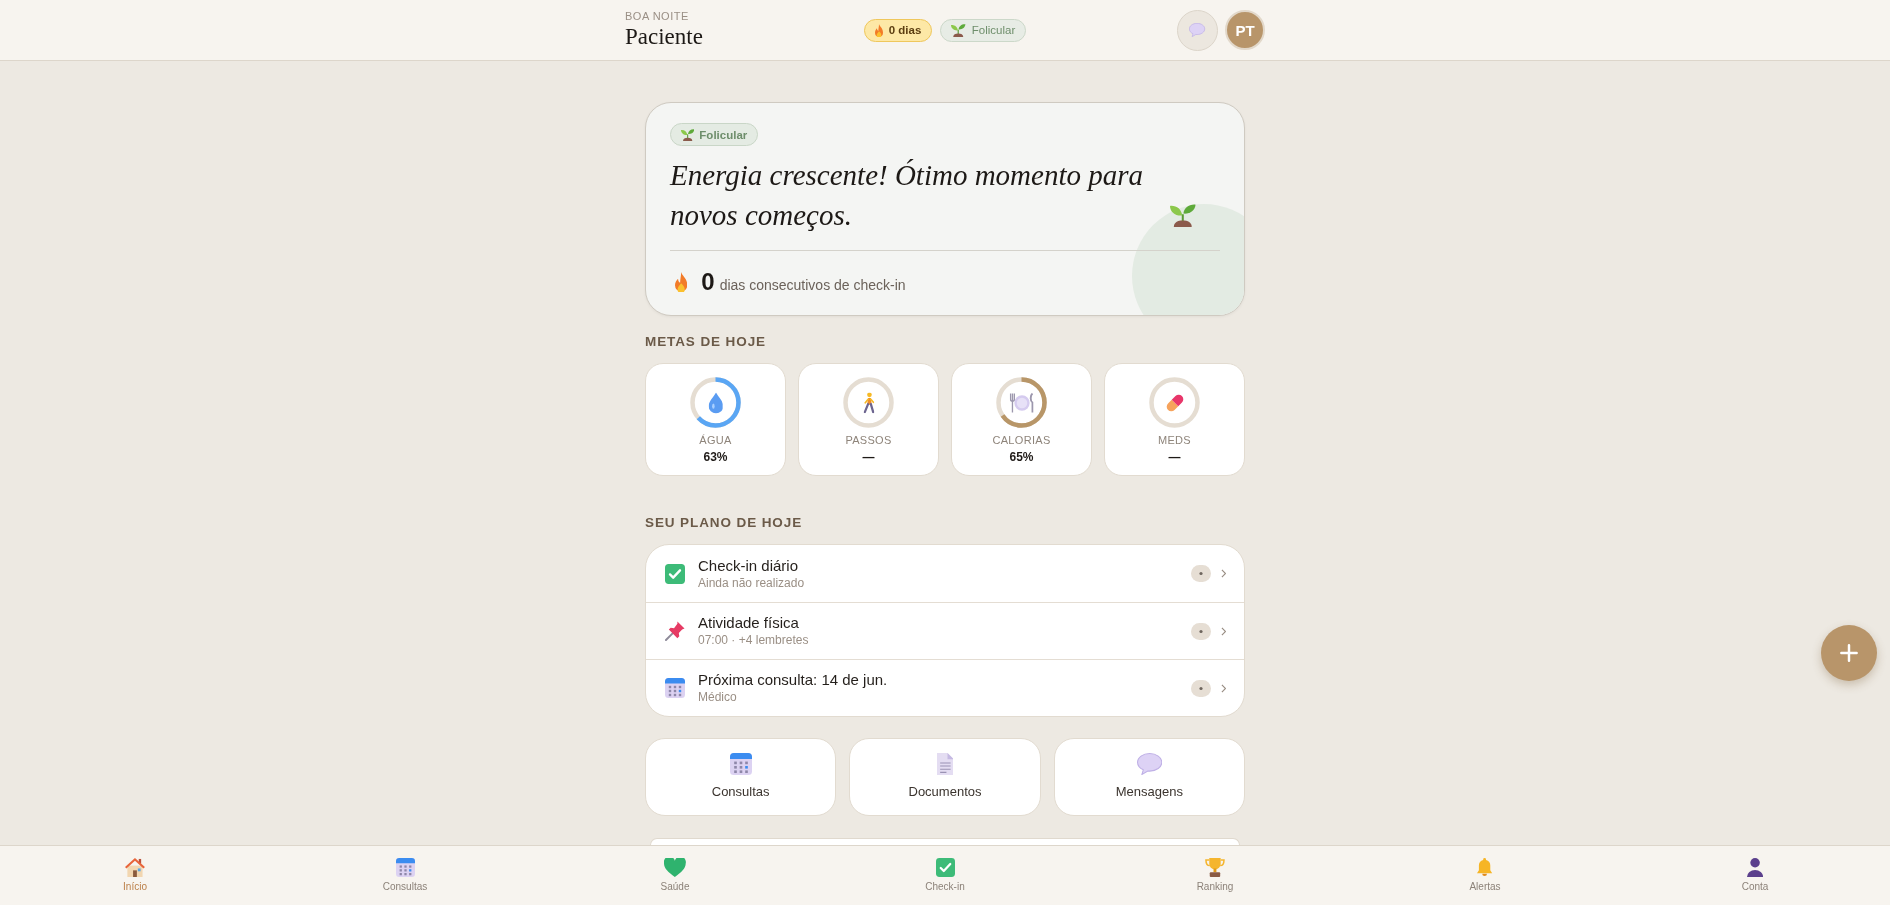  I want to click on greeting: BOA NOITE, so click(657, 16).